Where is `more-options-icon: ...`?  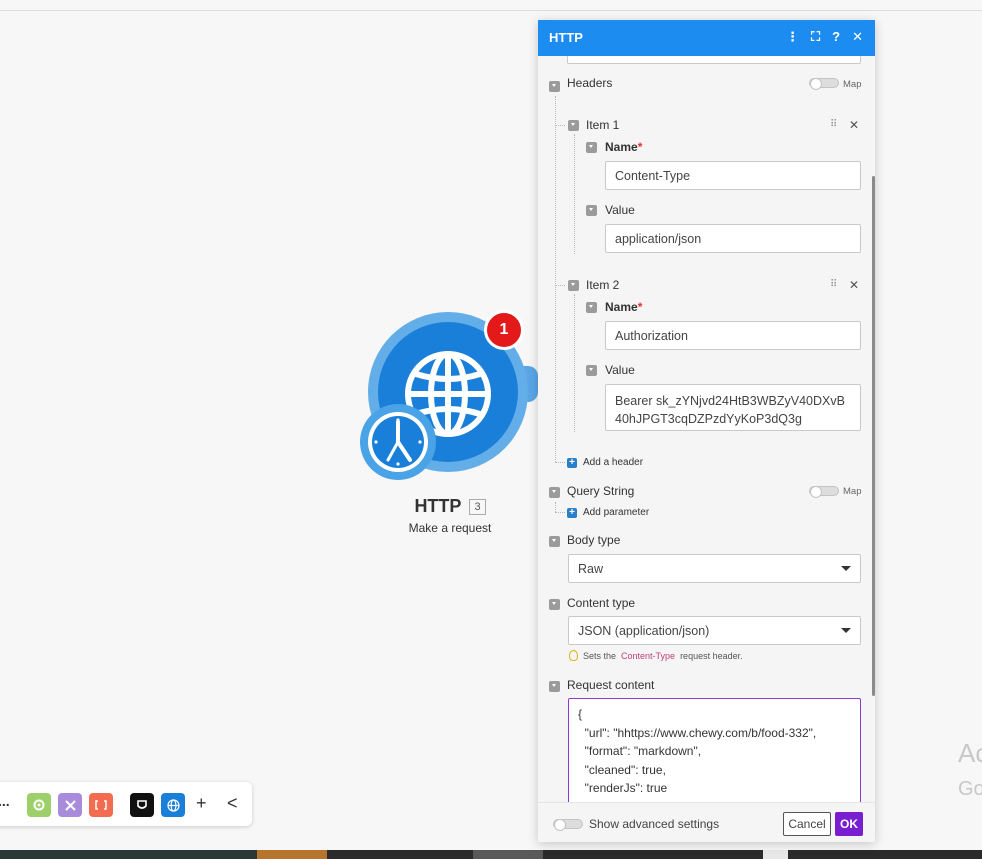
more-options-icon: ... is located at coordinates (5, 801).